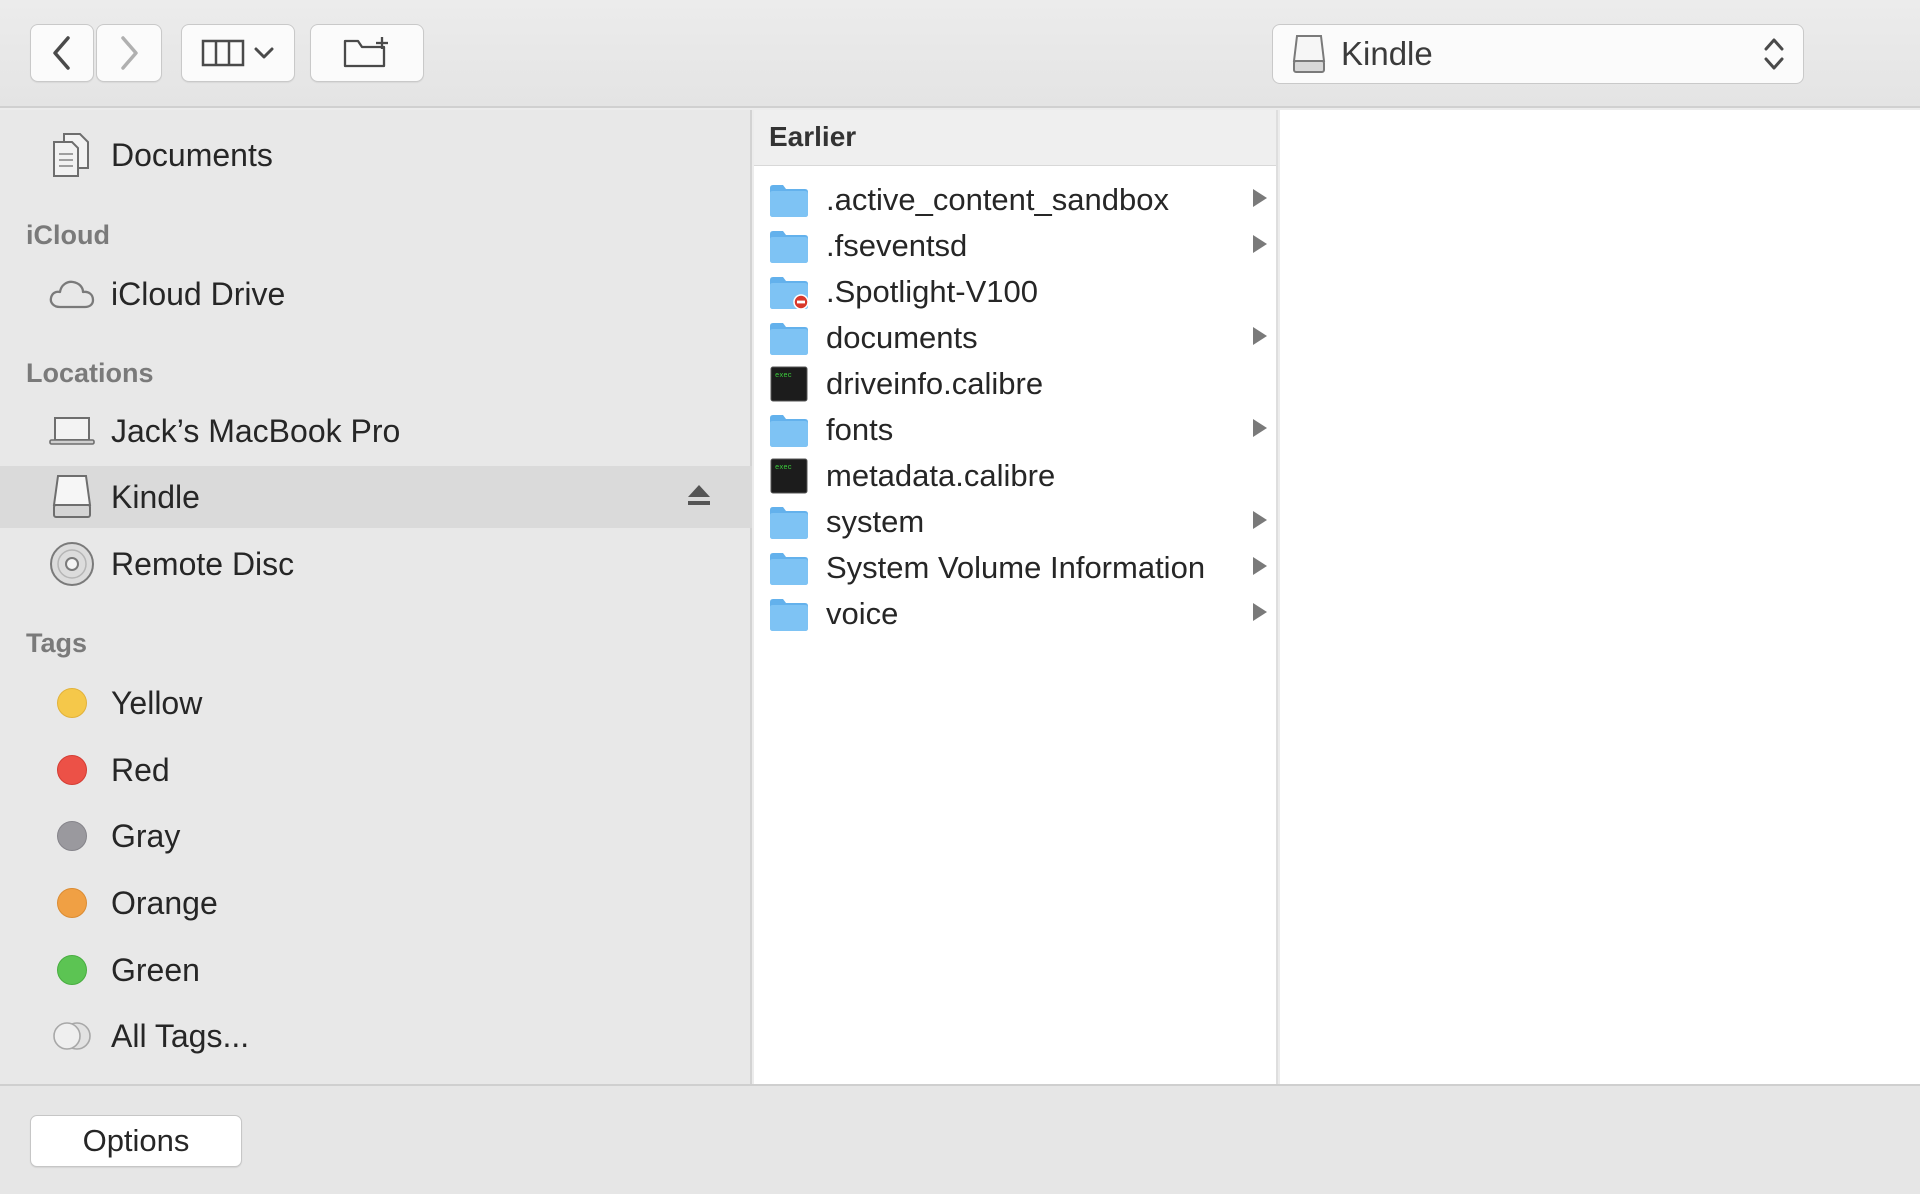  I want to click on sidebar-tag-green: Green, so click(376, 970).